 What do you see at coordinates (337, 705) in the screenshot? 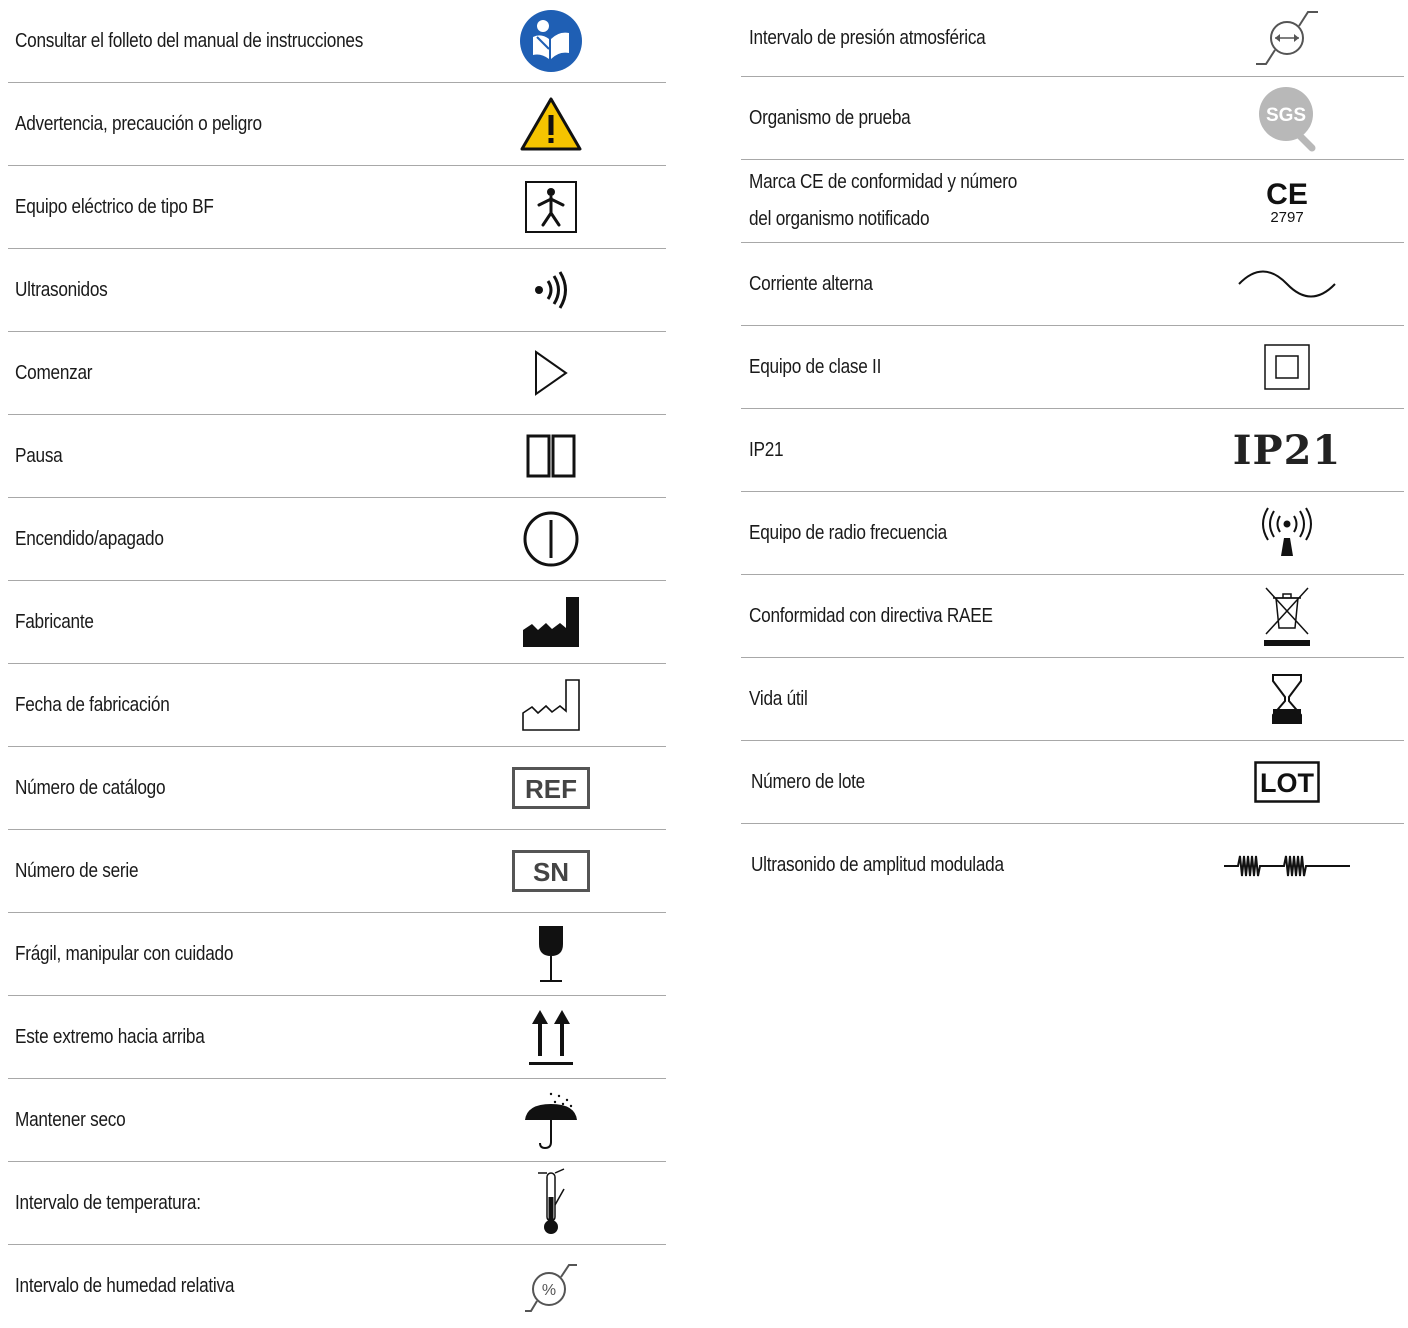
I see `symbol-row-manufacture-date: Fecha de fabricación` at bounding box center [337, 705].